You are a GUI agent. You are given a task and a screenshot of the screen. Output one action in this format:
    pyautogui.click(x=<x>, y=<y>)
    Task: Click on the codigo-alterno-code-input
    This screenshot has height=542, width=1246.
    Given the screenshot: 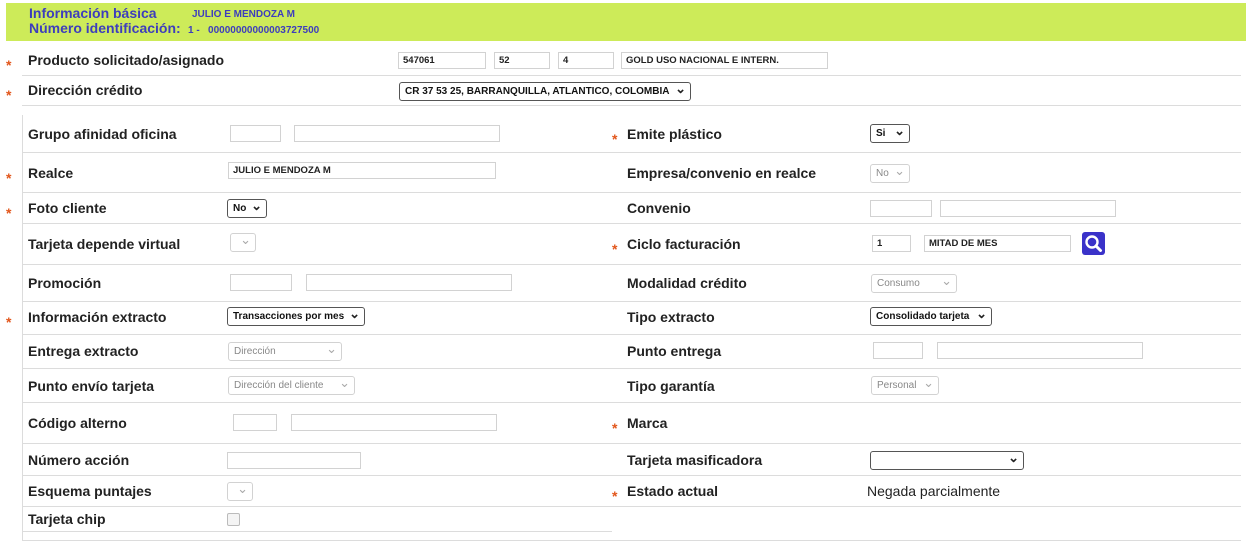 What is the action you would take?
    pyautogui.click(x=255, y=422)
    